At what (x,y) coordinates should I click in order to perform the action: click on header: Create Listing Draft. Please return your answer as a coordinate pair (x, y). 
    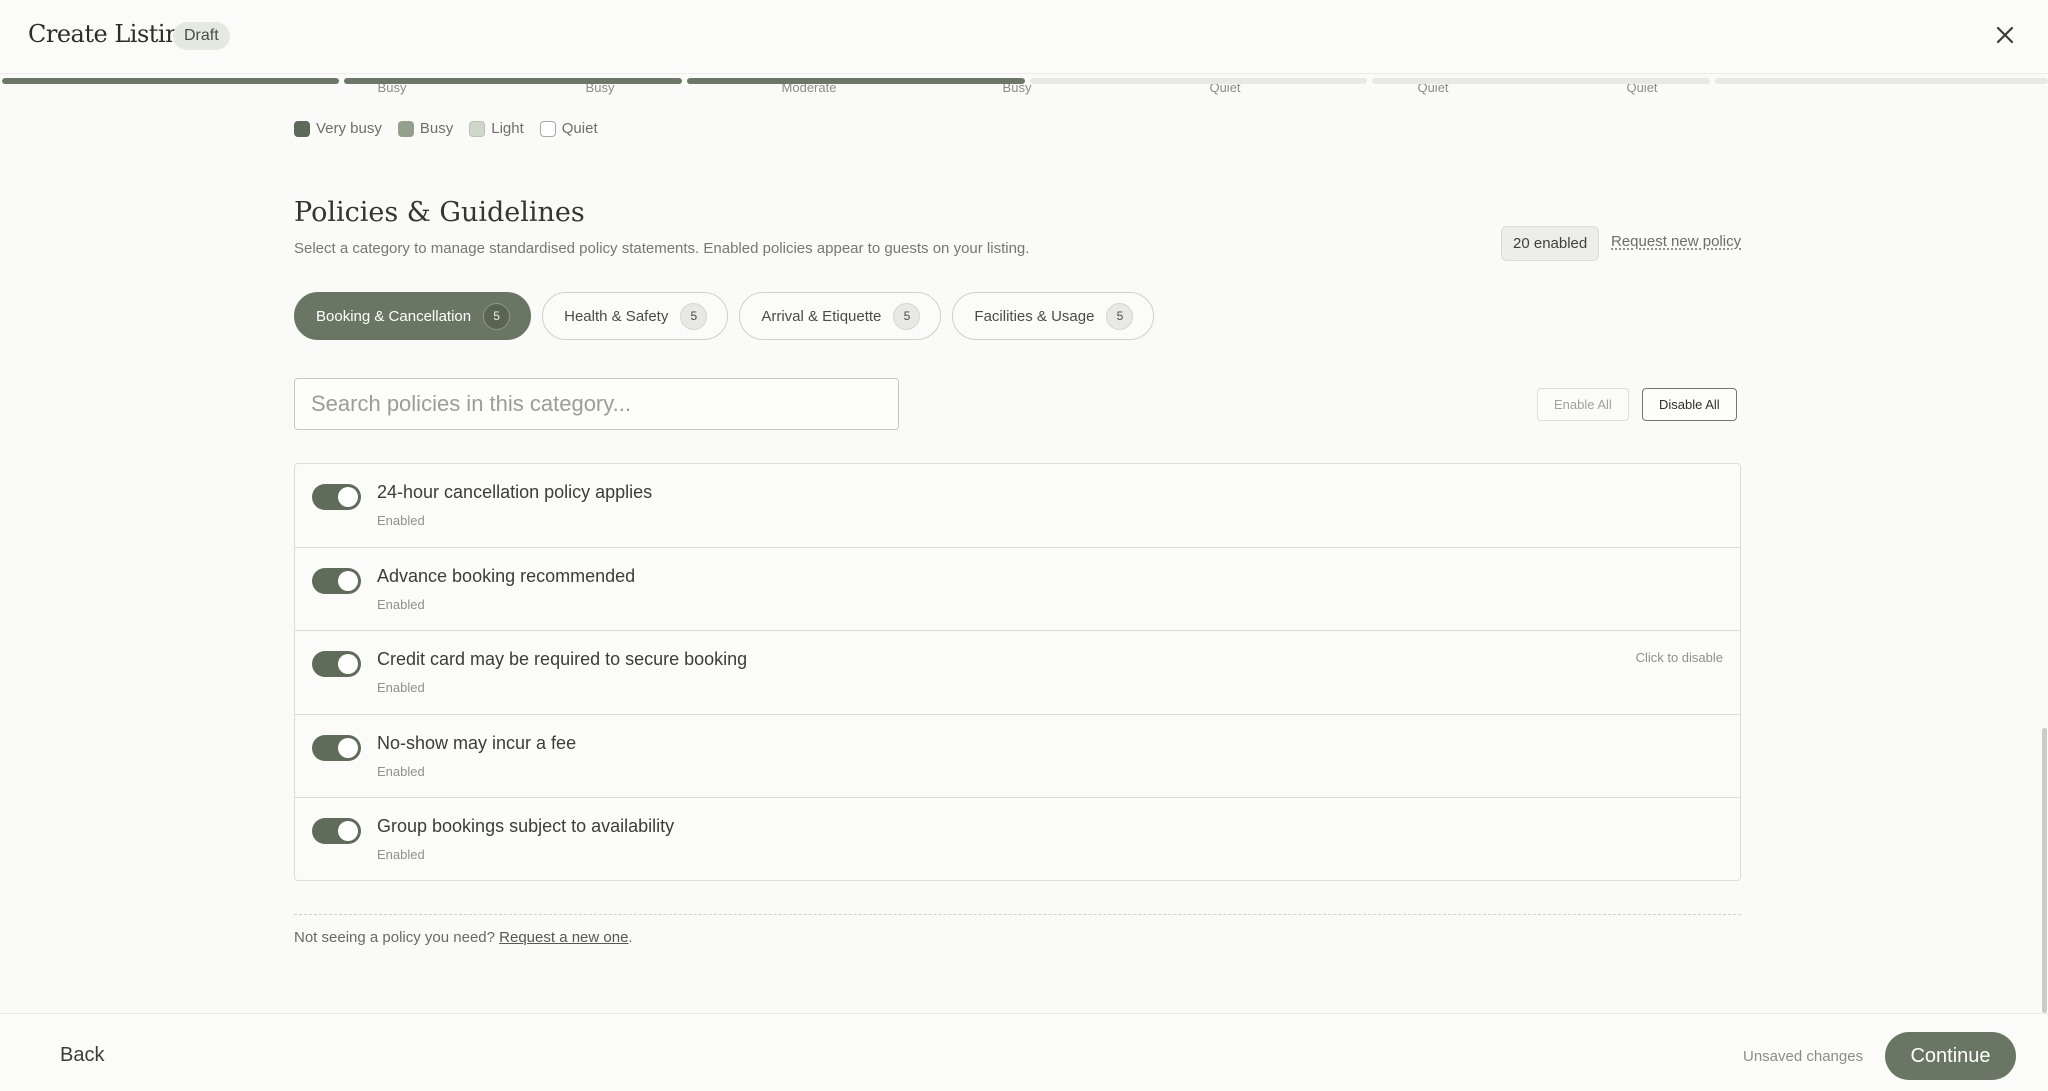
    Looking at the image, I should click on (1024, 37).